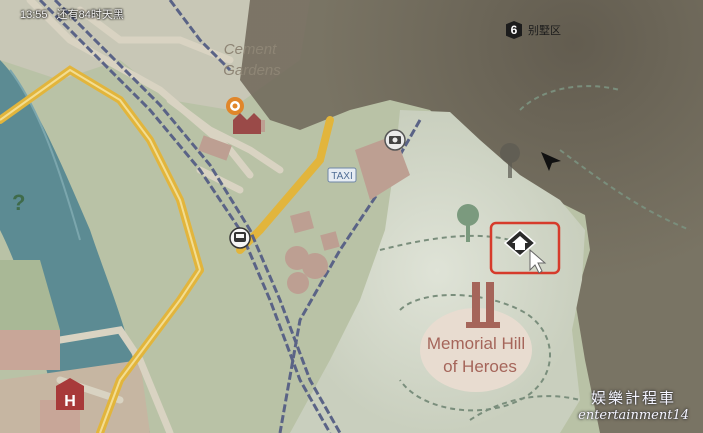 Image resolution: width=703 pixels, height=433 pixels. I want to click on taxi-label: TAXI, so click(341, 176).